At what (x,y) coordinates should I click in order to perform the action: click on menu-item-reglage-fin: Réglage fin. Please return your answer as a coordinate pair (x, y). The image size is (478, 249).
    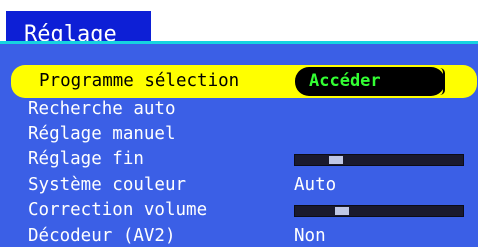
    Looking at the image, I should click on (239, 159).